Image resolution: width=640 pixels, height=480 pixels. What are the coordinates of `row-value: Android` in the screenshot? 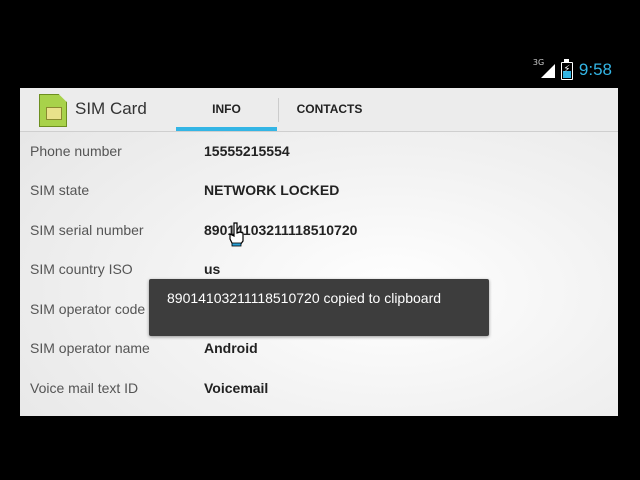 It's located at (231, 348).